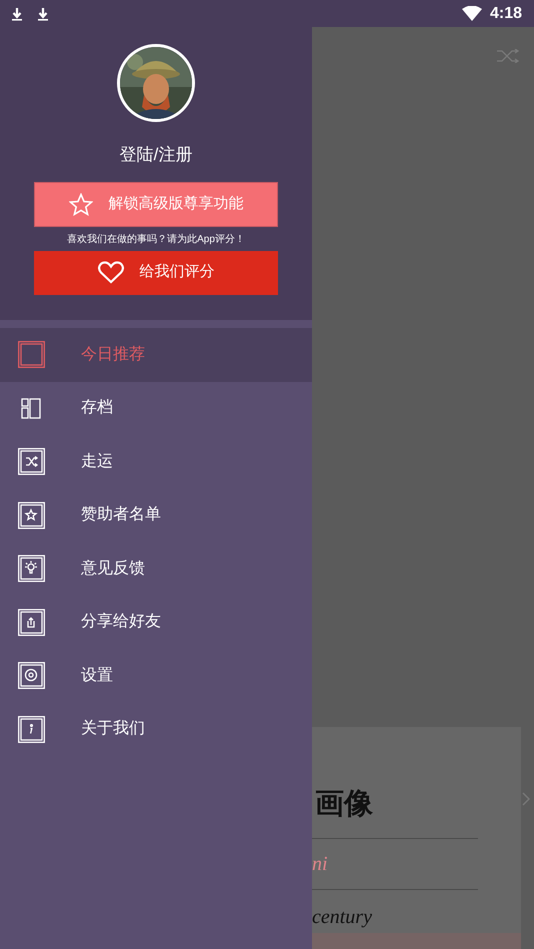  Describe the element at coordinates (156, 515) in the screenshot. I see `menu-item: 赞助者名单` at that location.